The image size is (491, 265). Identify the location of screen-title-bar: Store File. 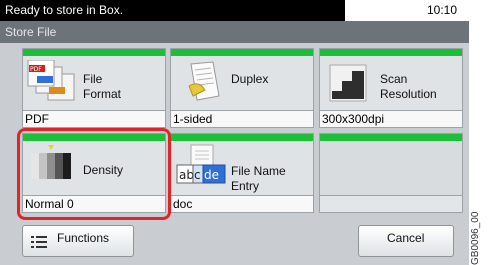
(234, 32).